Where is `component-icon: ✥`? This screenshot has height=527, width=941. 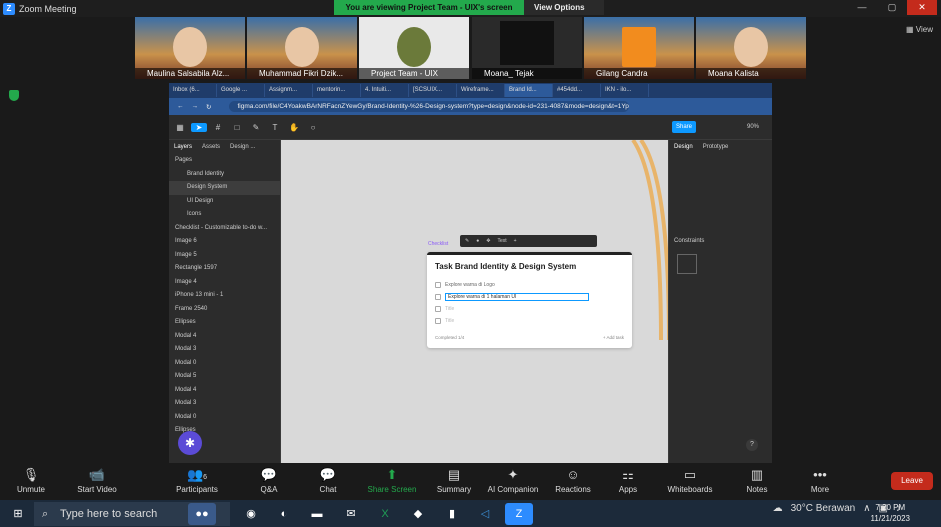 component-icon: ✥ is located at coordinates (488, 241).